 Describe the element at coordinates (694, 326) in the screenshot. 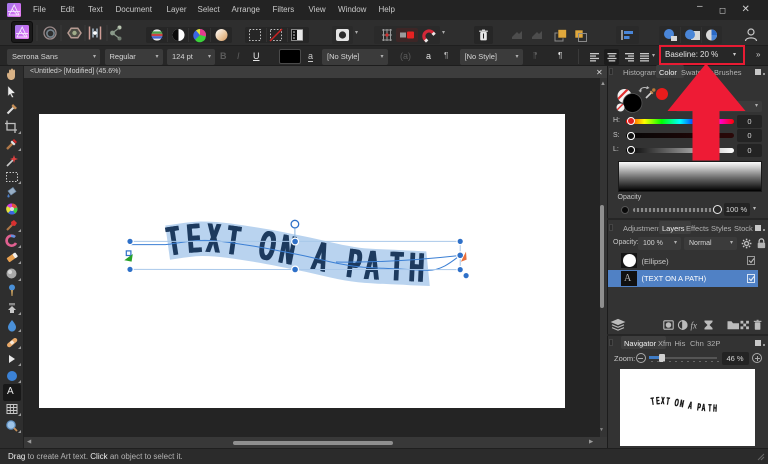

I see `svg-text: fx` at that location.